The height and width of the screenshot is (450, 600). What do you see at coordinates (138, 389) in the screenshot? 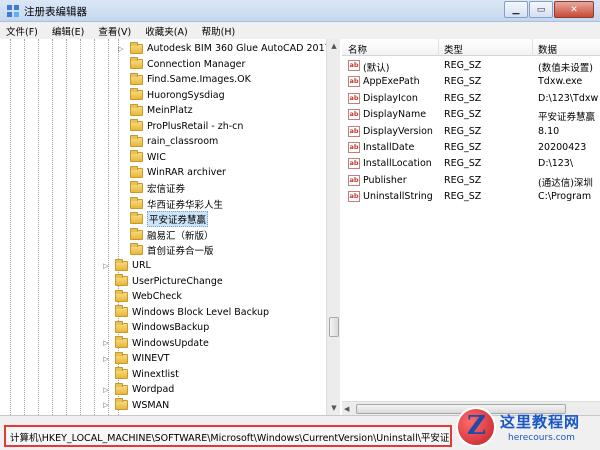
I see `tree-item: ▷ Wordpad` at bounding box center [138, 389].